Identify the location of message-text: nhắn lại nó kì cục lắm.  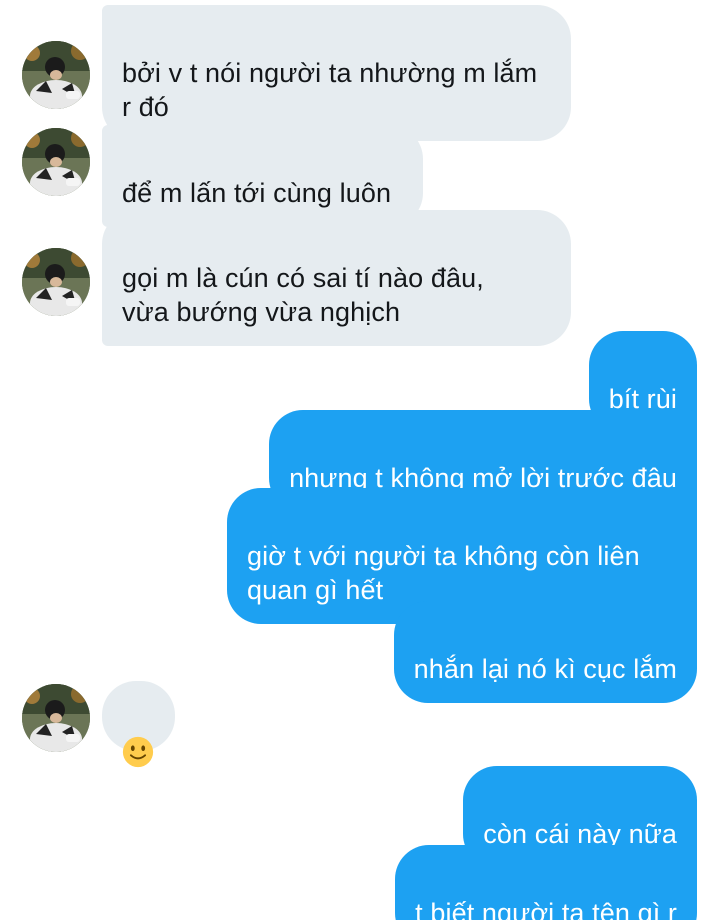
(545, 669).